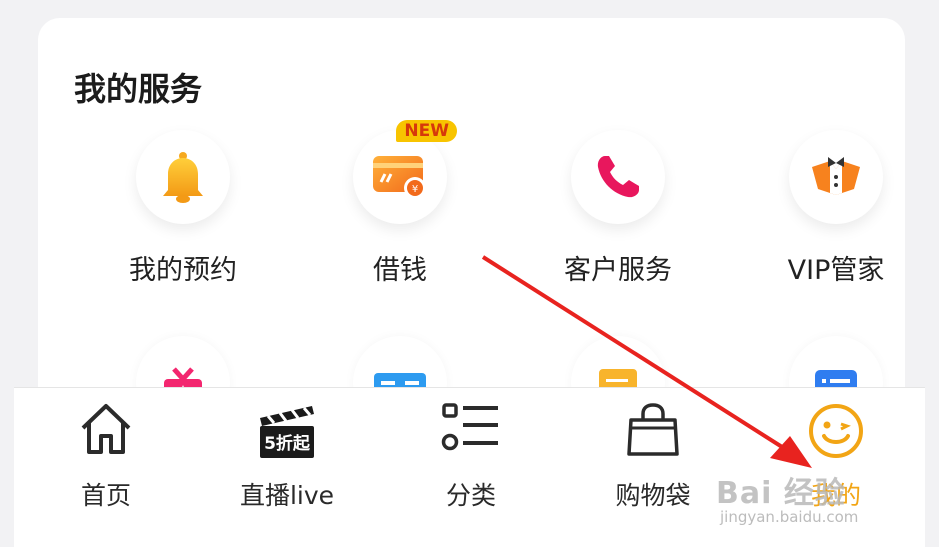 Image resolution: width=939 pixels, height=547 pixels. What do you see at coordinates (618, 208) in the screenshot?
I see `service-customer-service: 客户服务` at bounding box center [618, 208].